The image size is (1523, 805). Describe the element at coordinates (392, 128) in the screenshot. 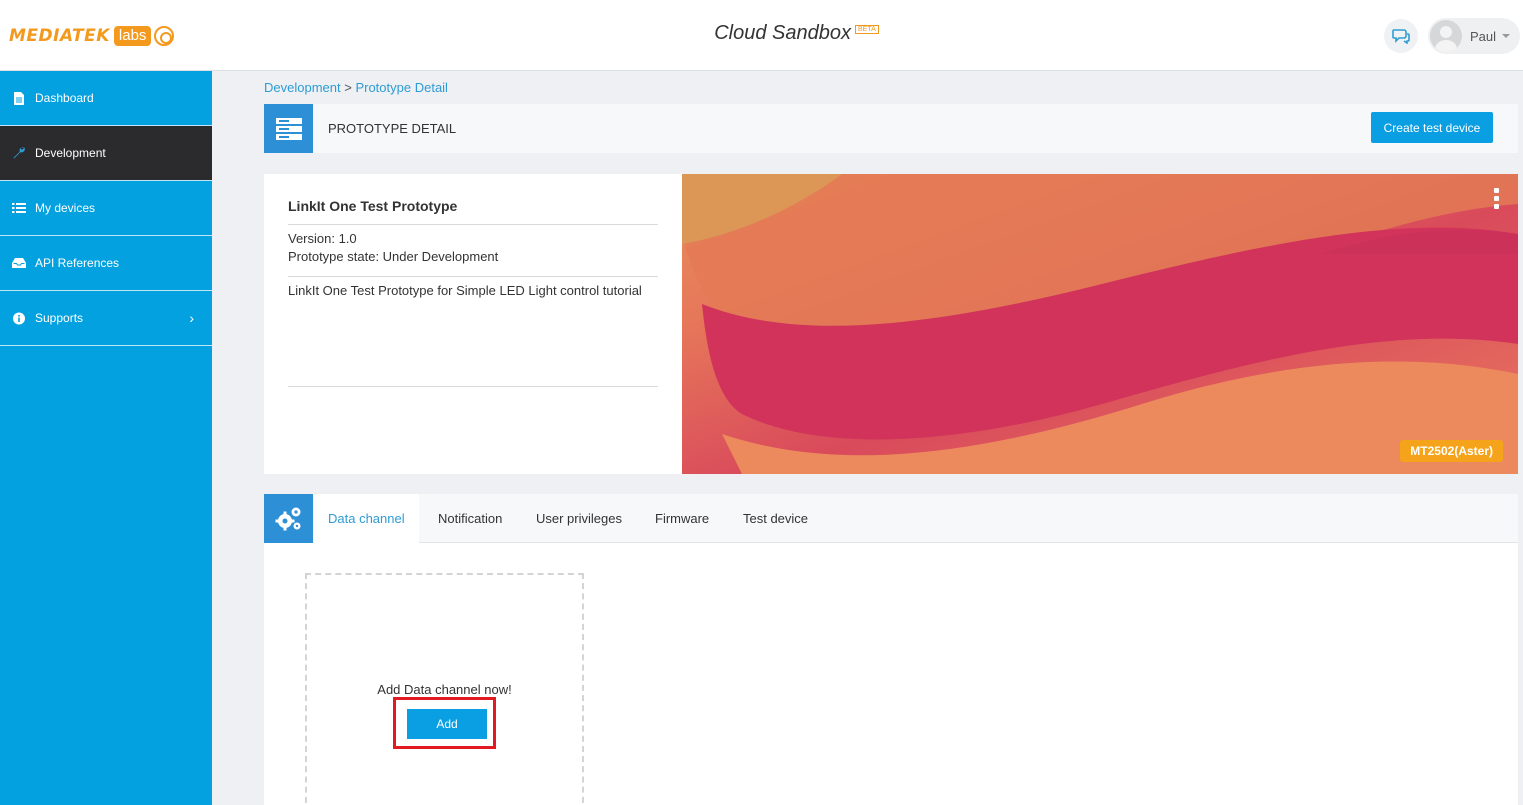

I see `page-title: PROTOTYPE DETAIL` at that location.